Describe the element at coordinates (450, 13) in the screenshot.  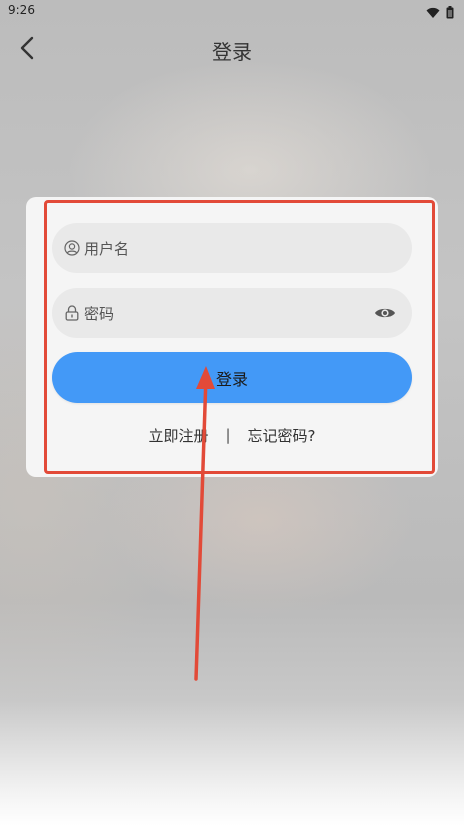
I see `battery-icon` at that location.